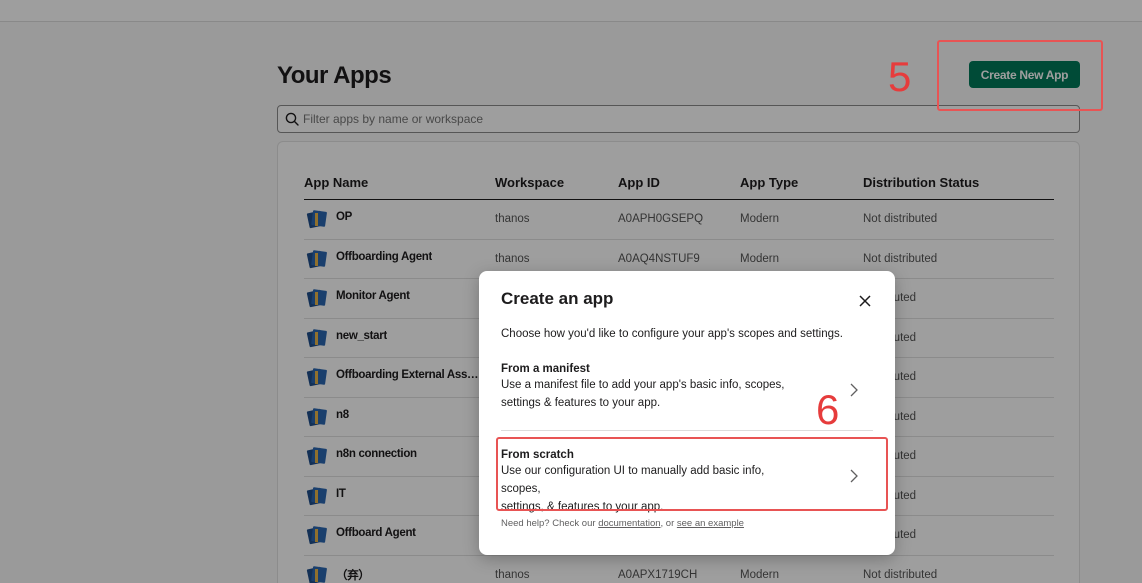  Describe the element at coordinates (710, 523) in the screenshot. I see `see-example-link: see an example` at that location.